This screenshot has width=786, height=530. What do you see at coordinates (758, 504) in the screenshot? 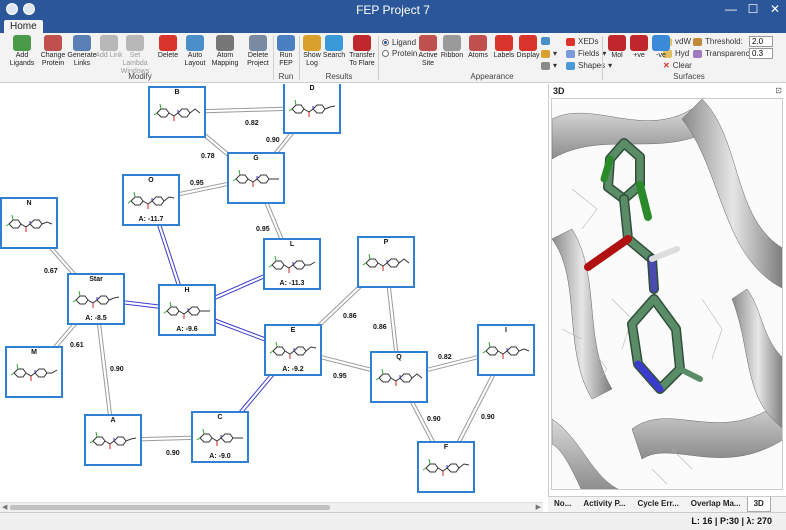
I see `tab-3d: 3D` at bounding box center [758, 504].